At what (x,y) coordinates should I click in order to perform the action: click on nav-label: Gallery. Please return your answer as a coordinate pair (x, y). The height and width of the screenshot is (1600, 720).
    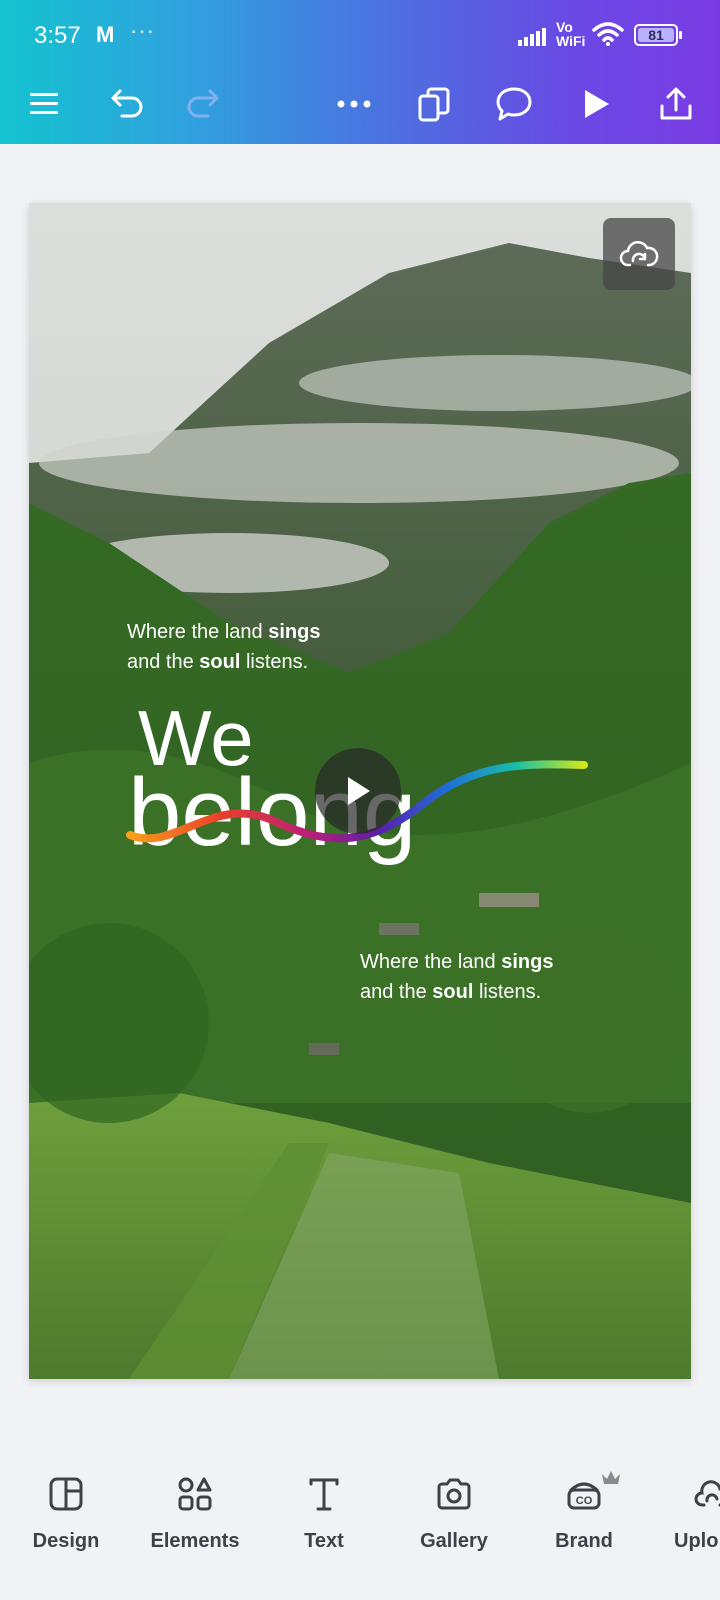
    Looking at the image, I should click on (454, 1541).